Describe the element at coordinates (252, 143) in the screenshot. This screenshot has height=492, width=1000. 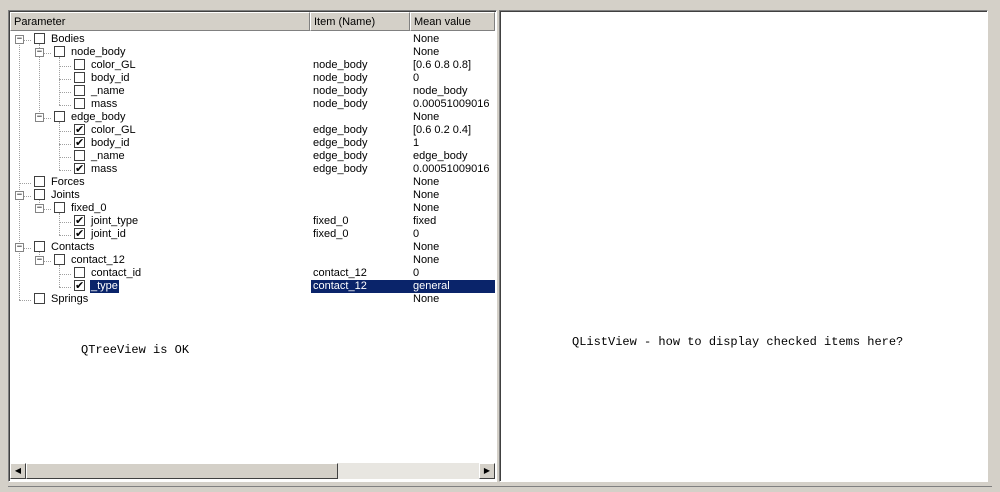
I see `tree-row: ✔ body_id edge_body 1` at that location.